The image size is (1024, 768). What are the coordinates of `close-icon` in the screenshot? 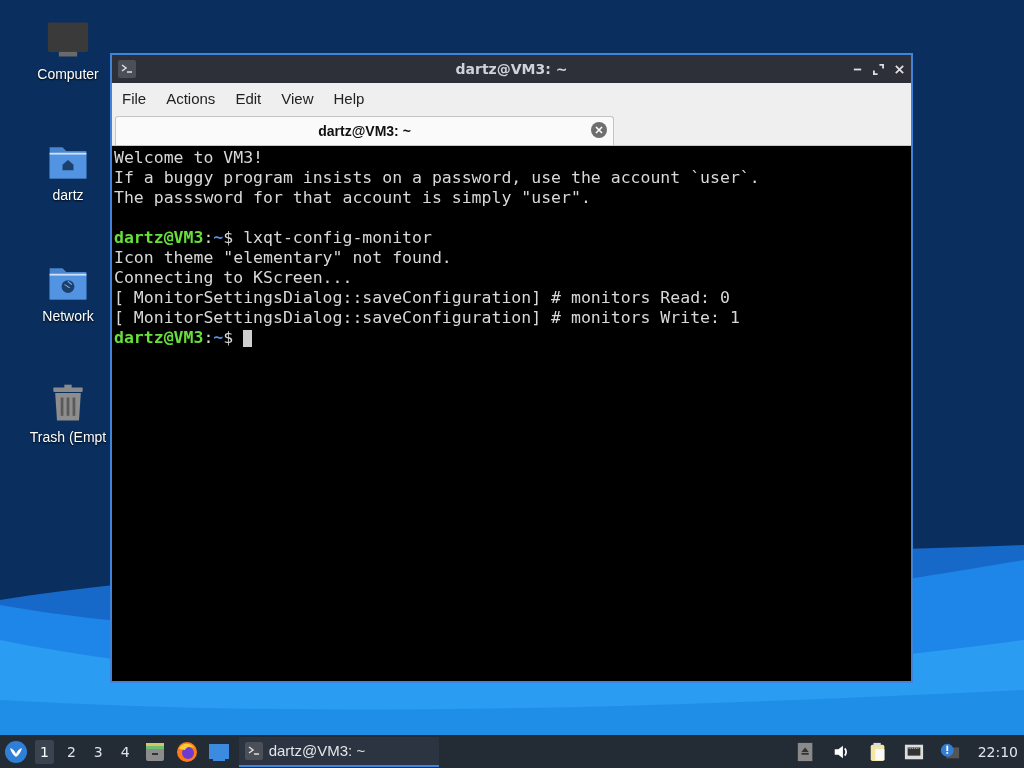 It's located at (899, 69).